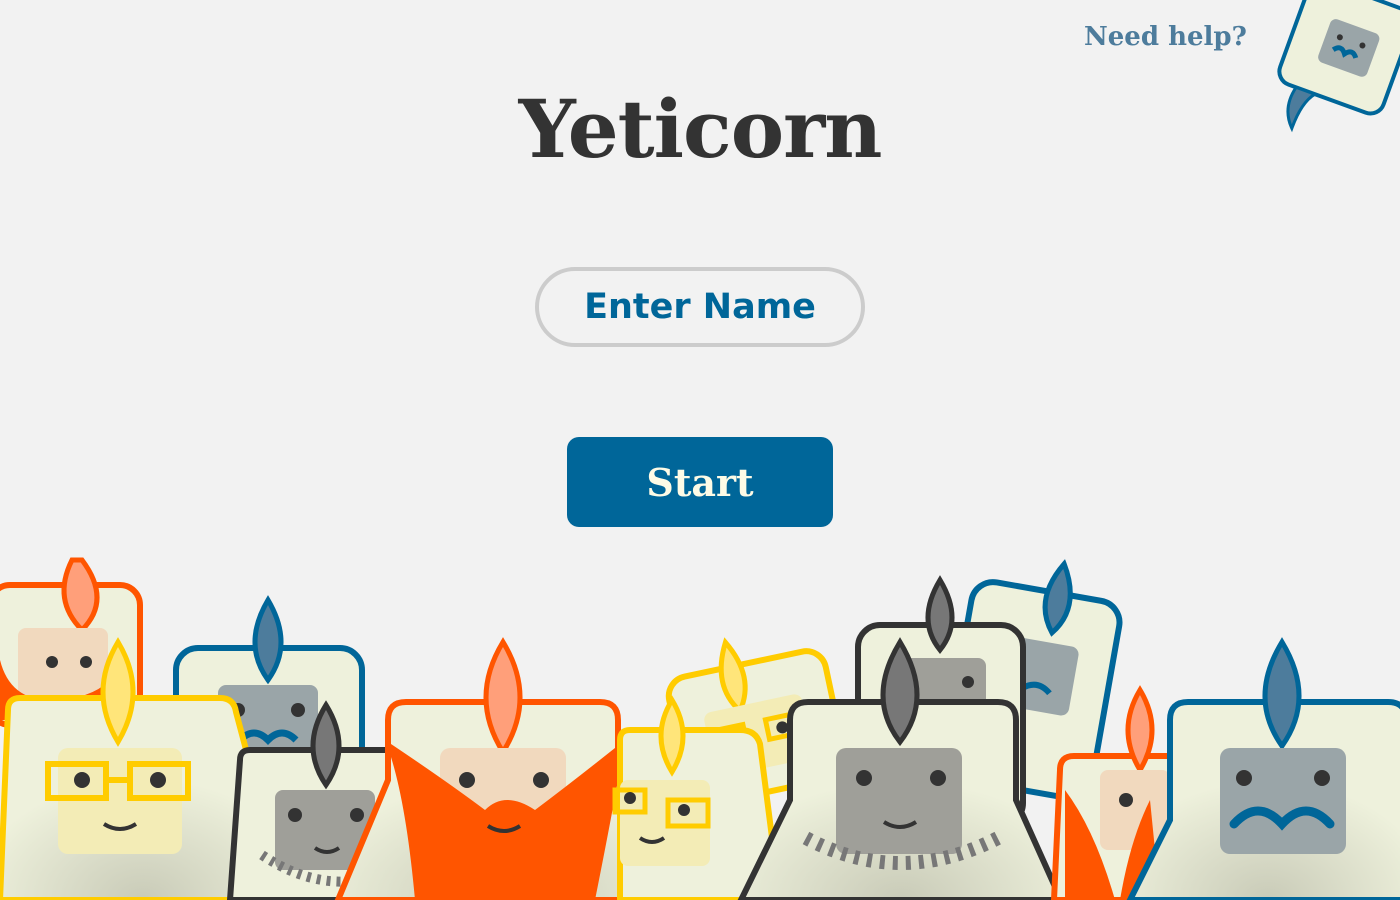  What do you see at coordinates (700, 307) in the screenshot?
I see `name-input` at bounding box center [700, 307].